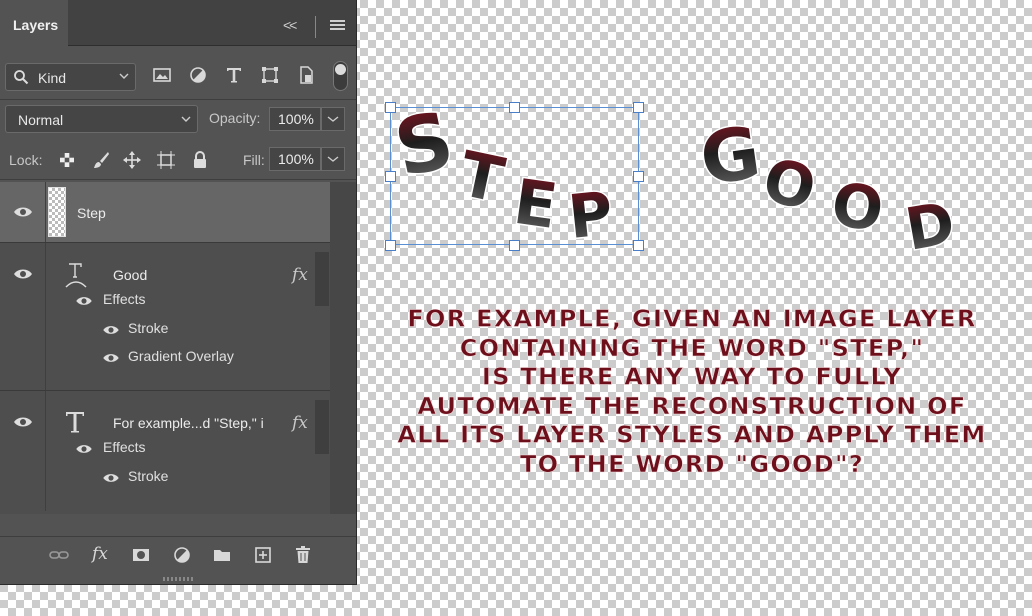 The height and width of the screenshot is (616, 1032). What do you see at coordinates (514, 176) in the screenshot?
I see `transform-bounding-box` at bounding box center [514, 176].